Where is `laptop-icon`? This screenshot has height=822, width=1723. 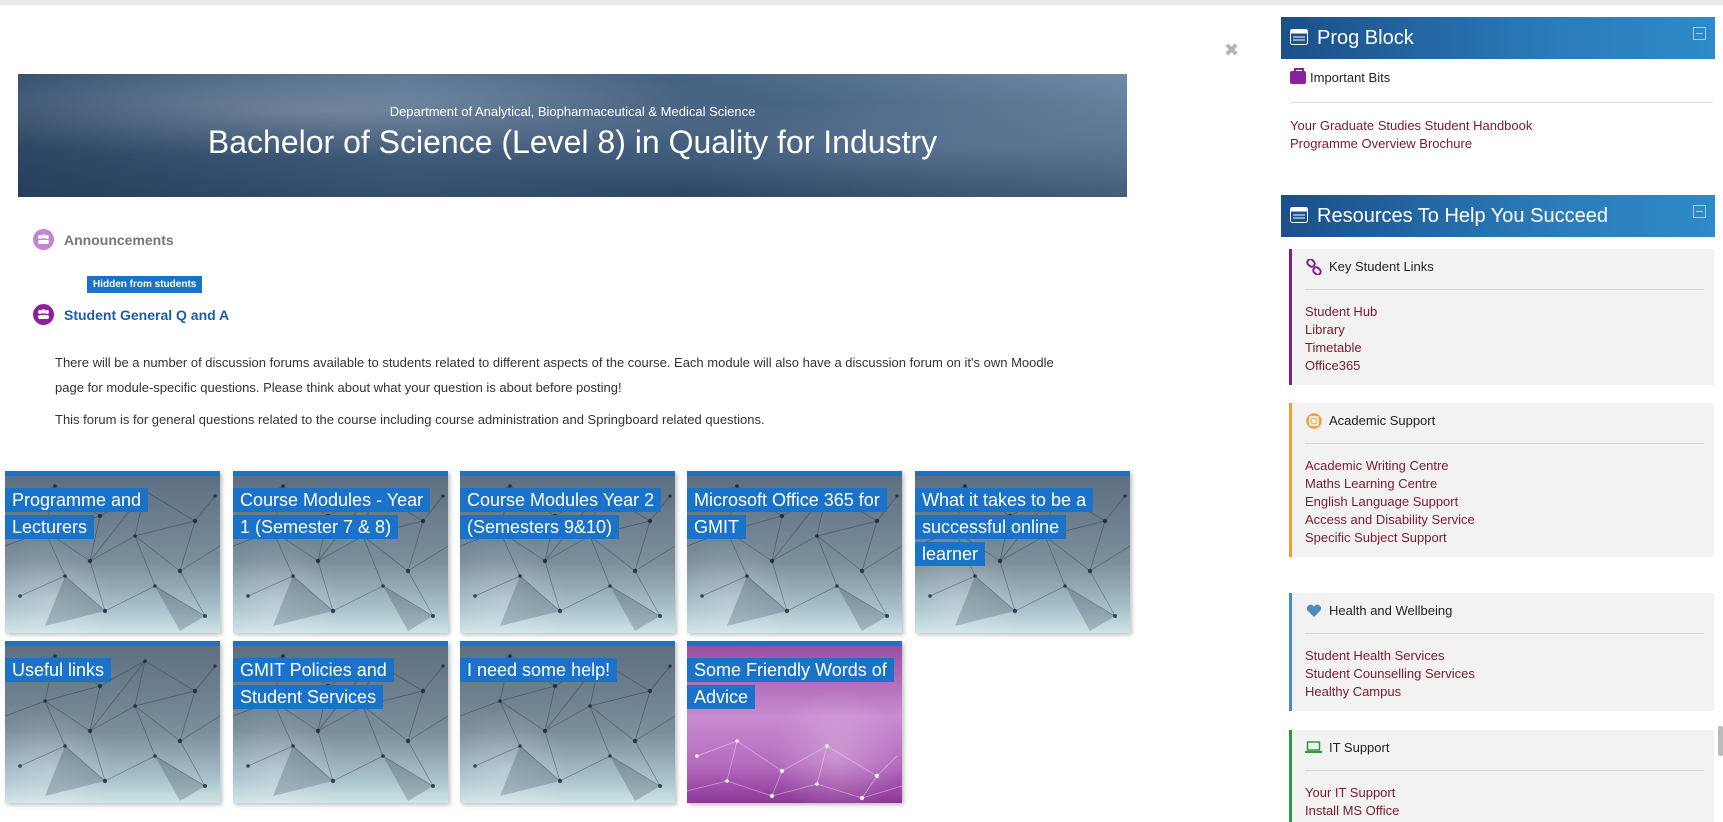 laptop-icon is located at coordinates (1313, 747).